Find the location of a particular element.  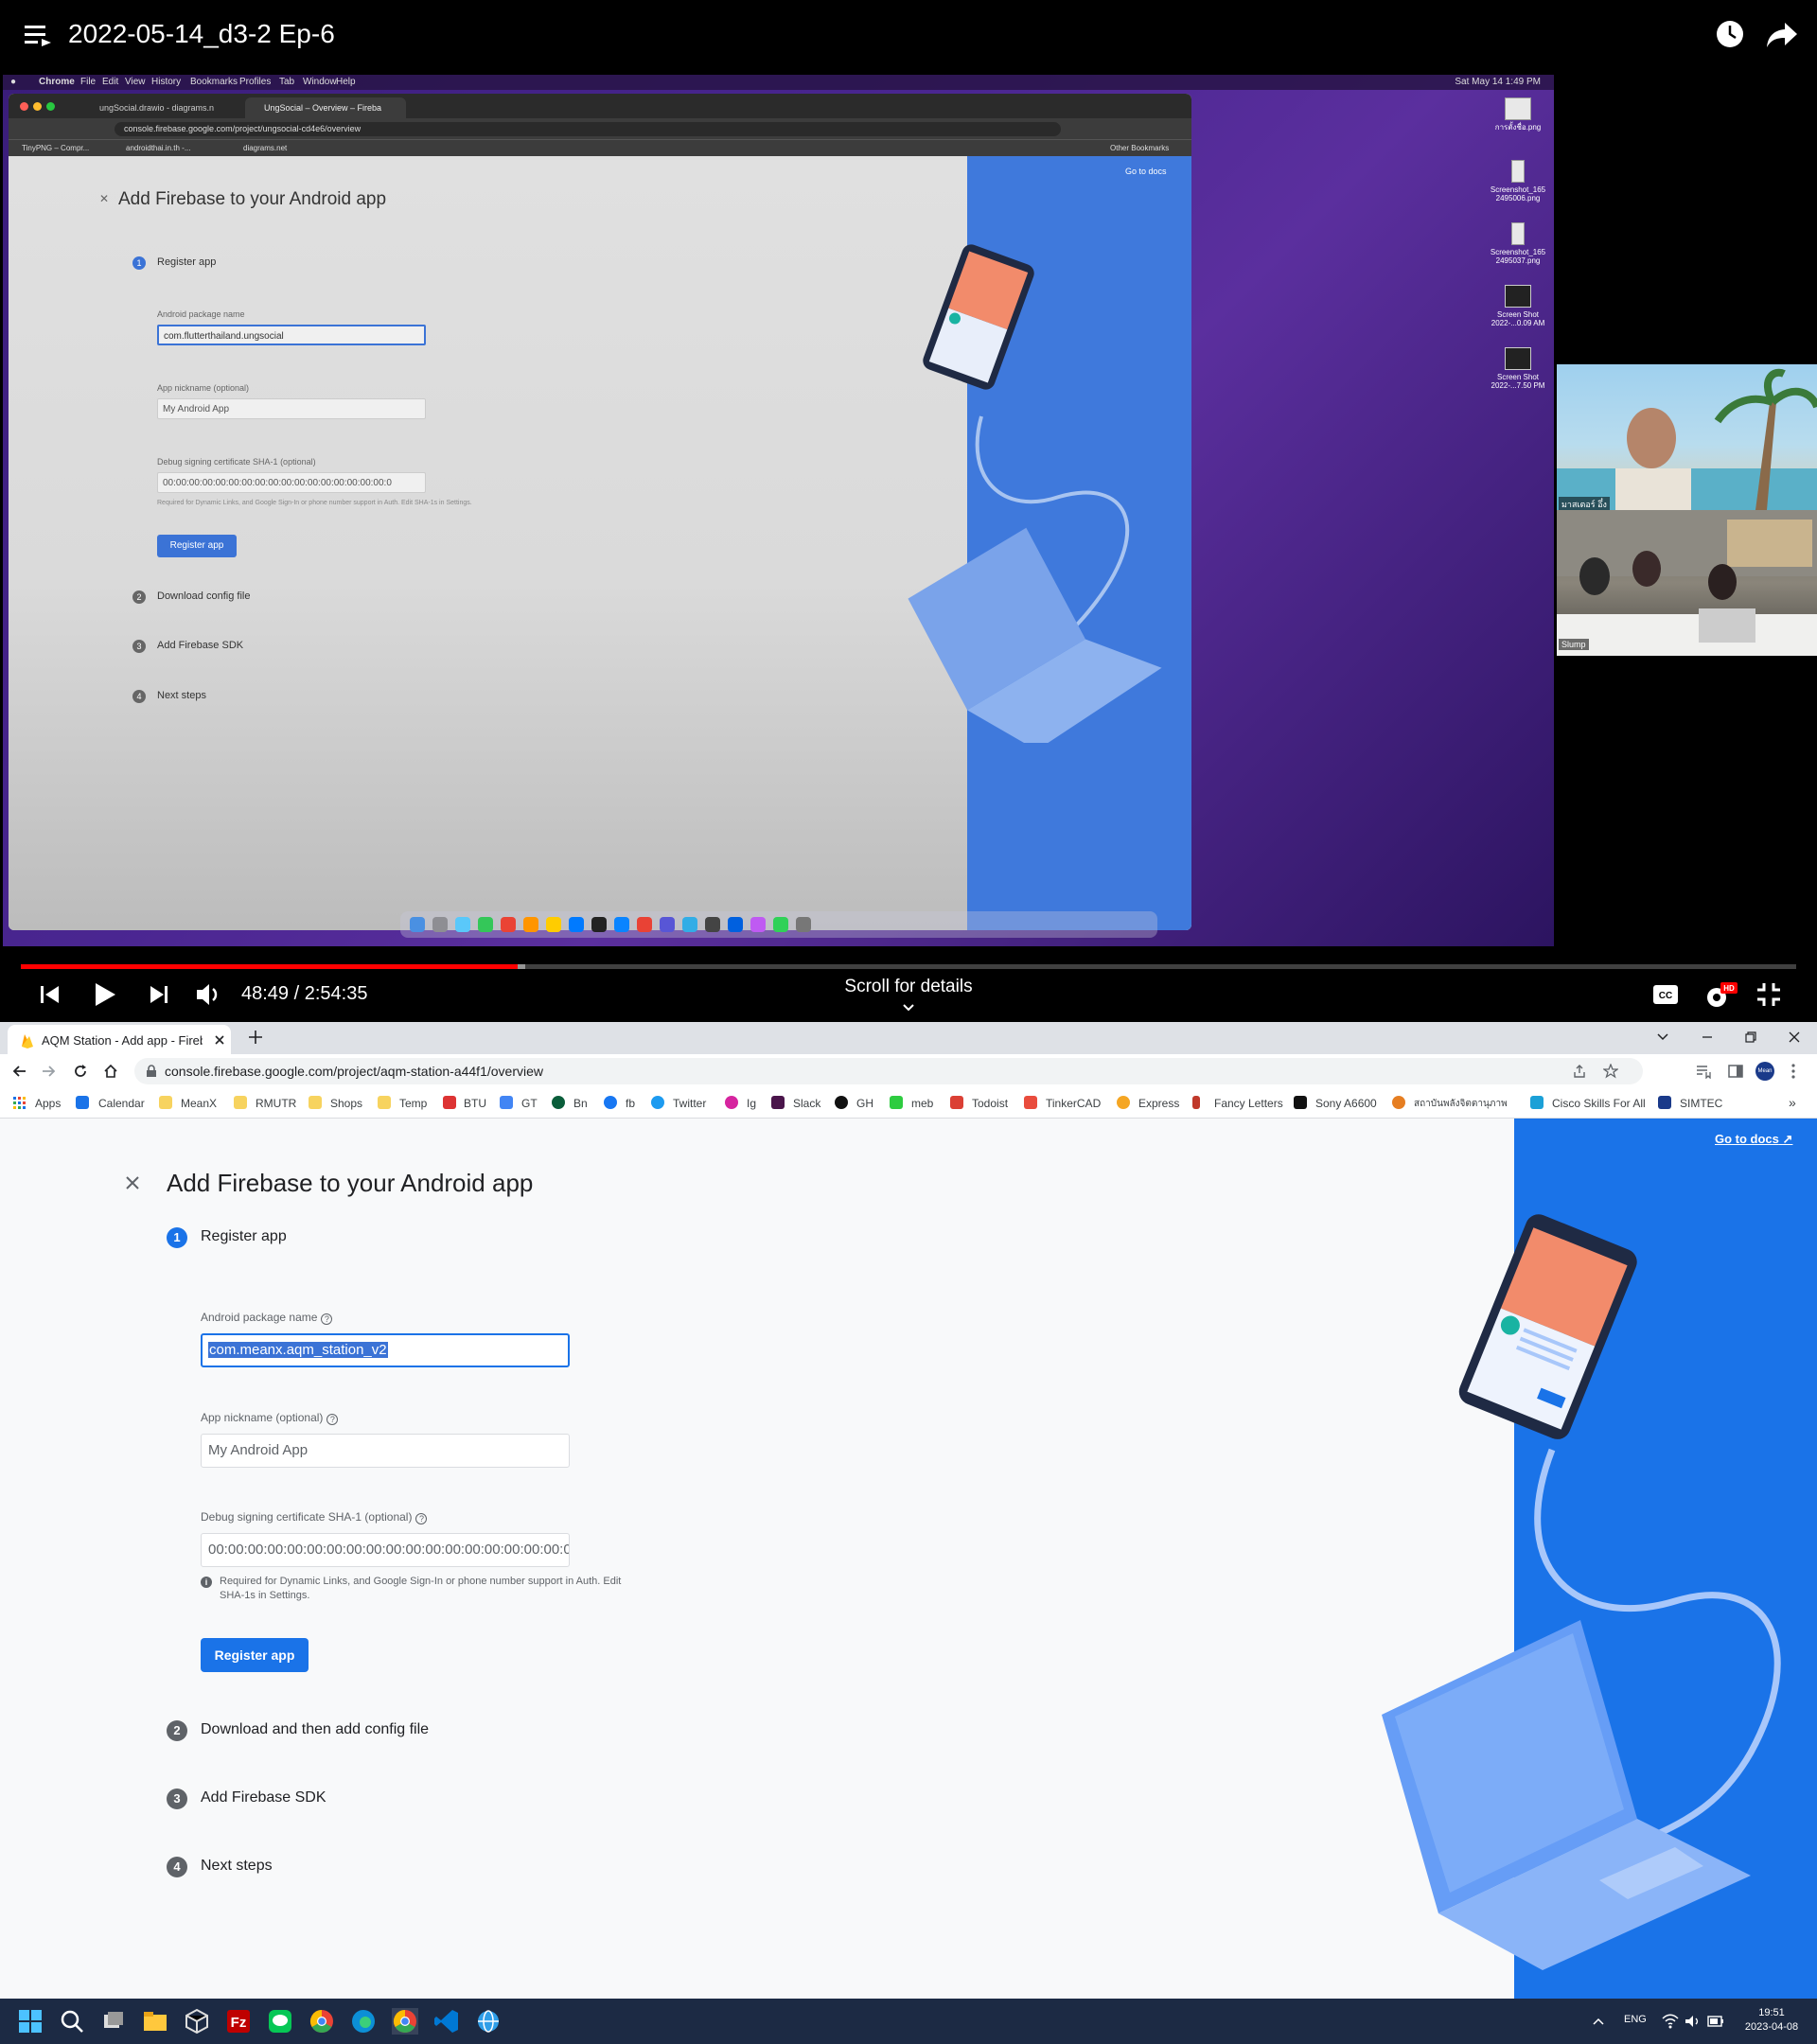

mac-menu-item: View is located at coordinates (135, 82).